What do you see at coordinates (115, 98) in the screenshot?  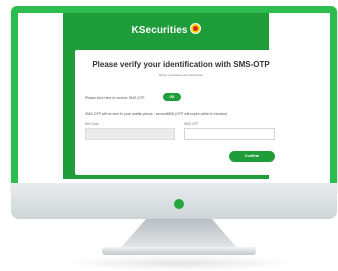 I see `request-otp-instruction: Please click here to receive SMS-OTP` at bounding box center [115, 98].